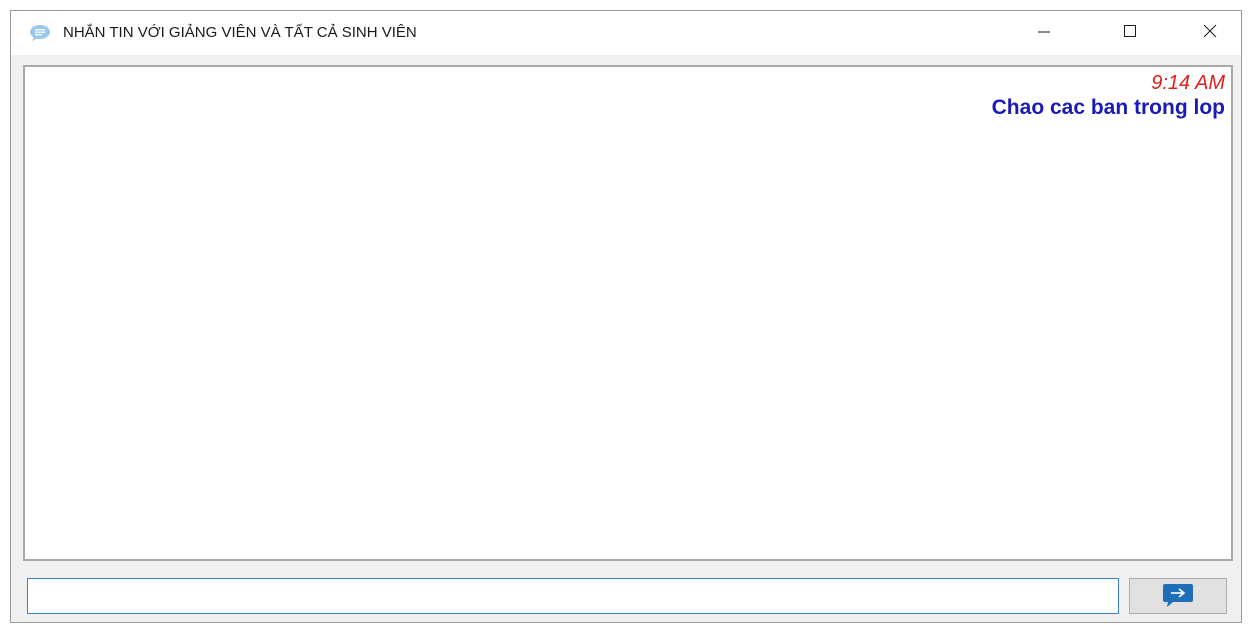  I want to click on maximize-button, so click(1130, 33).